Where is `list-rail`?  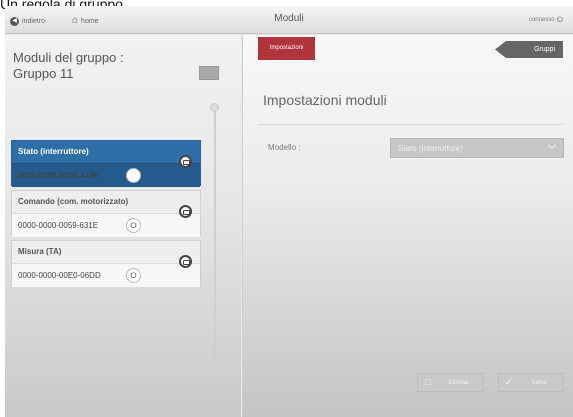
list-rail is located at coordinates (215, 246).